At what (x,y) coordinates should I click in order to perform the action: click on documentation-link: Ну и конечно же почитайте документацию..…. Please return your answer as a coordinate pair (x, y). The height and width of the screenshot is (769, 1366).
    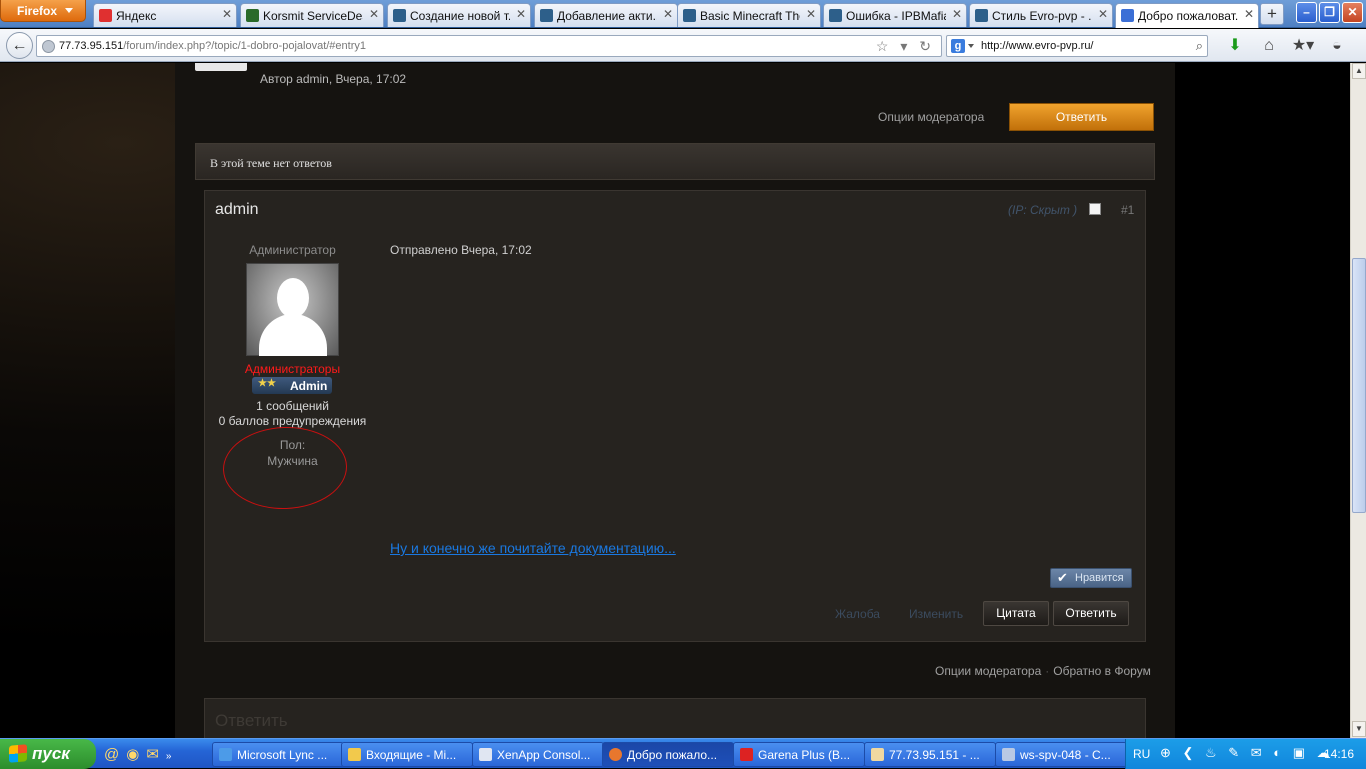
    Looking at the image, I should click on (533, 548).